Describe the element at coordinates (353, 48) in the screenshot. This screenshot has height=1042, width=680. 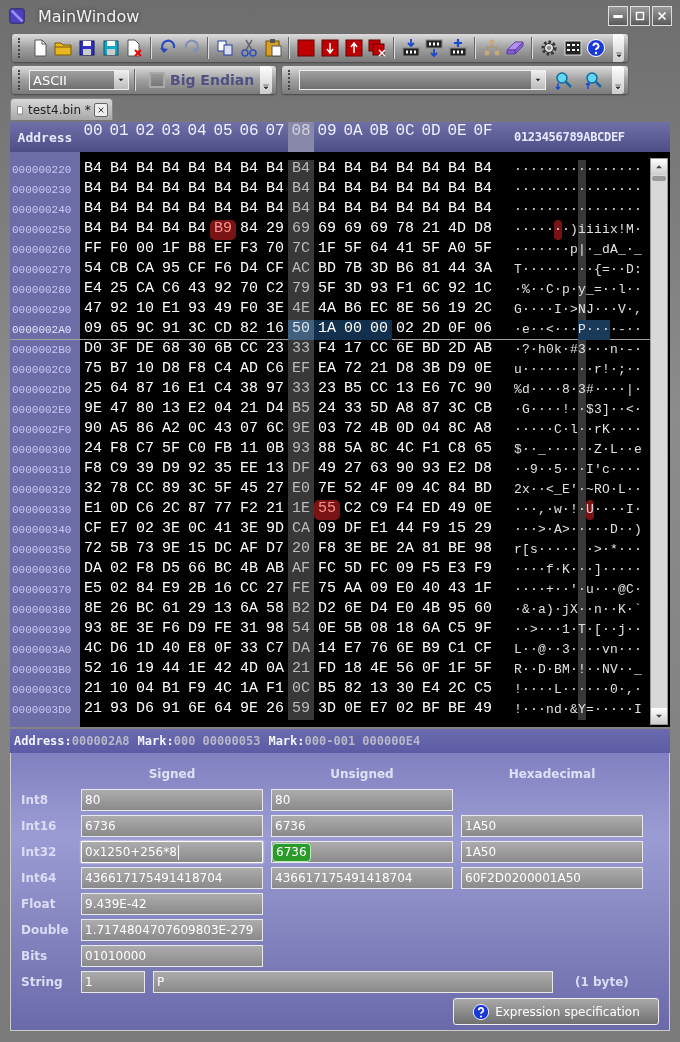
I see `square-up-arrow-icon` at that location.